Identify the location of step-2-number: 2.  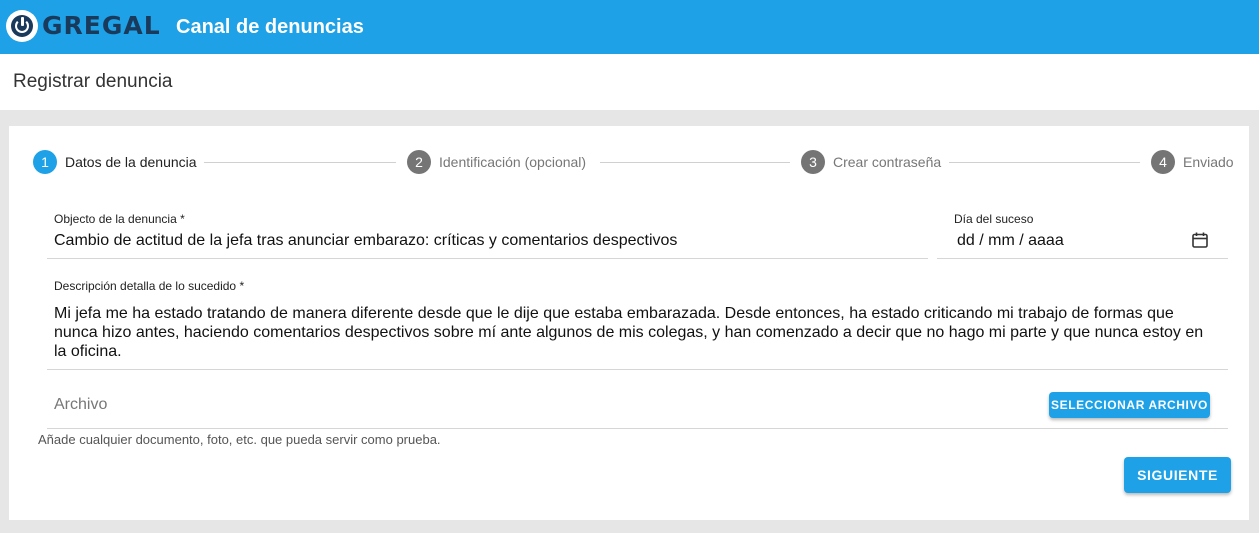
(419, 162).